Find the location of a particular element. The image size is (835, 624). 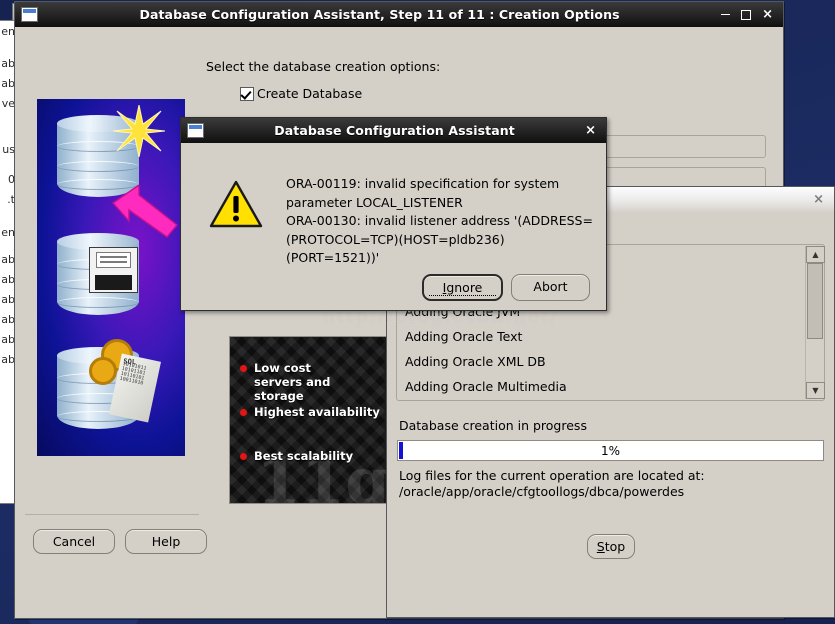

progress-list-scrollbar: ▲ ▼ is located at coordinates (815, 322).